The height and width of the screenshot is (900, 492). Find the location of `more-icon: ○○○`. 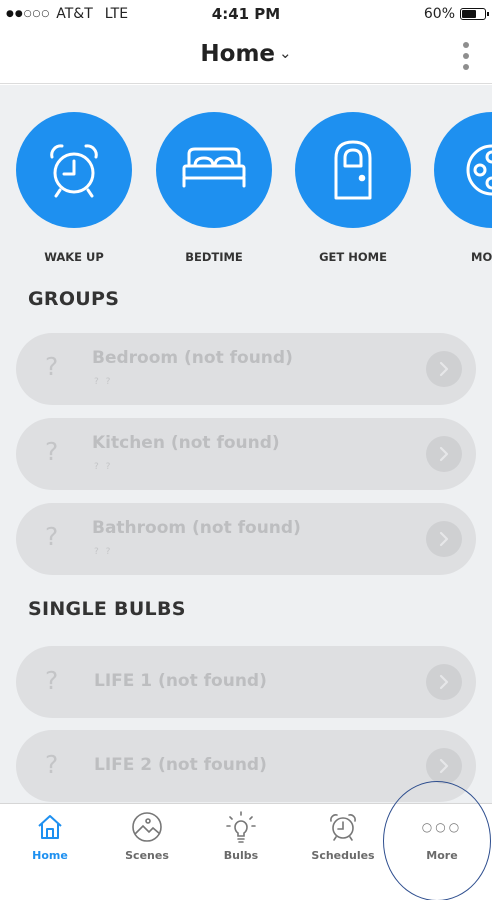

more-icon: ○○○ is located at coordinates (442, 827).